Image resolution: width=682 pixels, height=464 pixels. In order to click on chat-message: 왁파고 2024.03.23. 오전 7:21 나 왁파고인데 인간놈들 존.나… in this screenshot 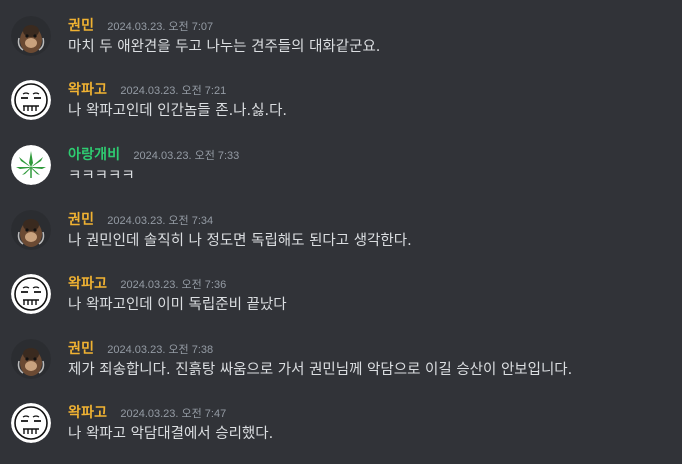, I will do `click(341, 108)`.